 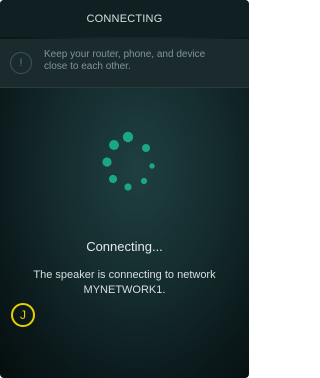 What do you see at coordinates (124, 290) in the screenshot?
I see `network-name: MYNETWORK1.` at bounding box center [124, 290].